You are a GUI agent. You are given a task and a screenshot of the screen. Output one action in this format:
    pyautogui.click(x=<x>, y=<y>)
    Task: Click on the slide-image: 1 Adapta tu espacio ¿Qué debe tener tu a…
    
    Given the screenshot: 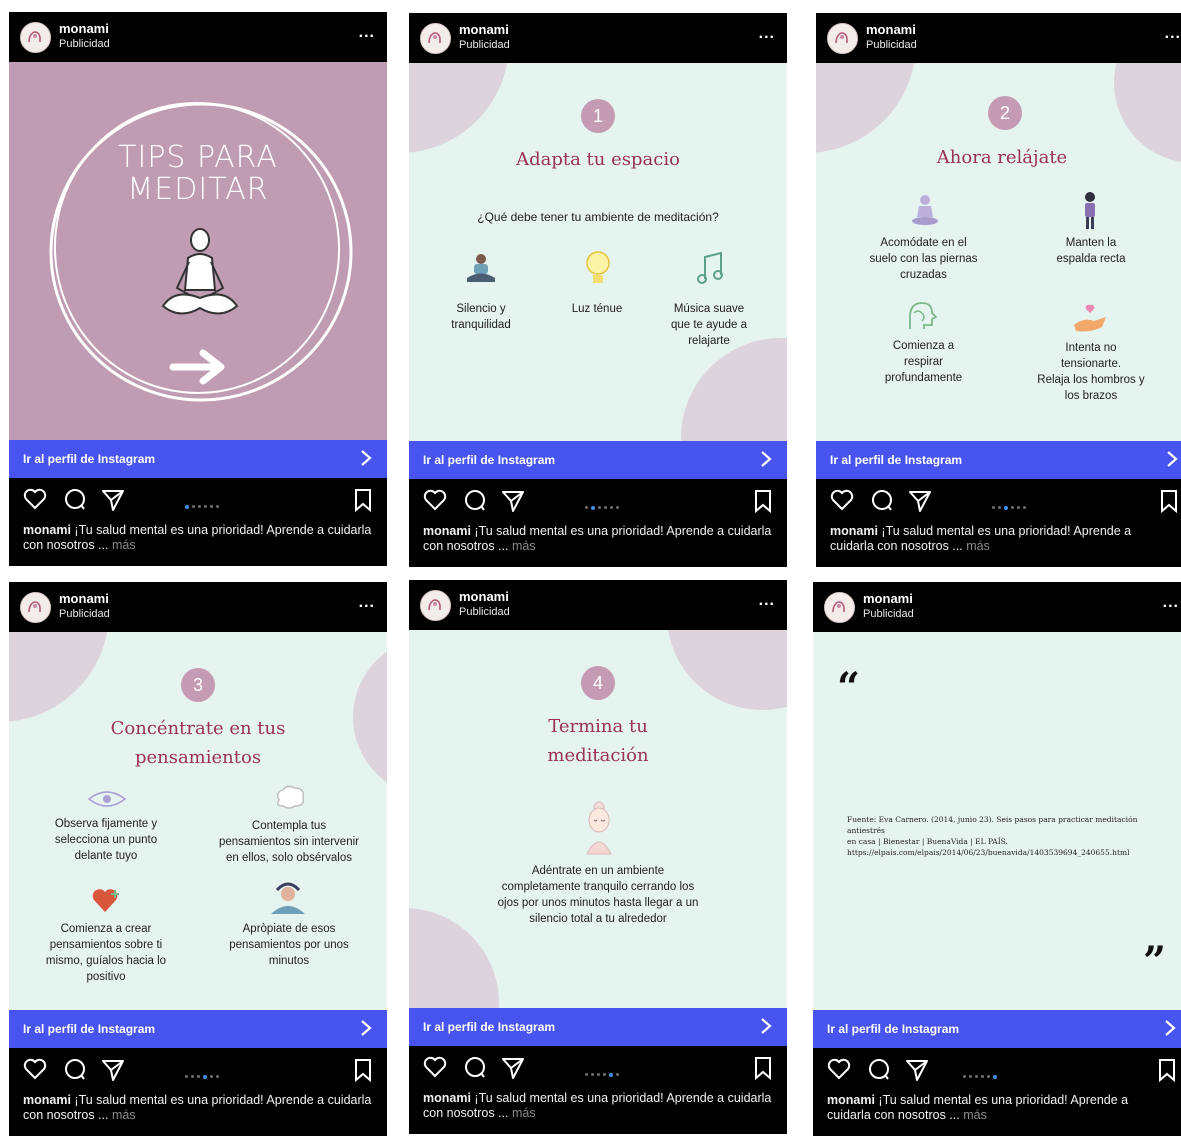 What is the action you would take?
    pyautogui.click(x=598, y=252)
    